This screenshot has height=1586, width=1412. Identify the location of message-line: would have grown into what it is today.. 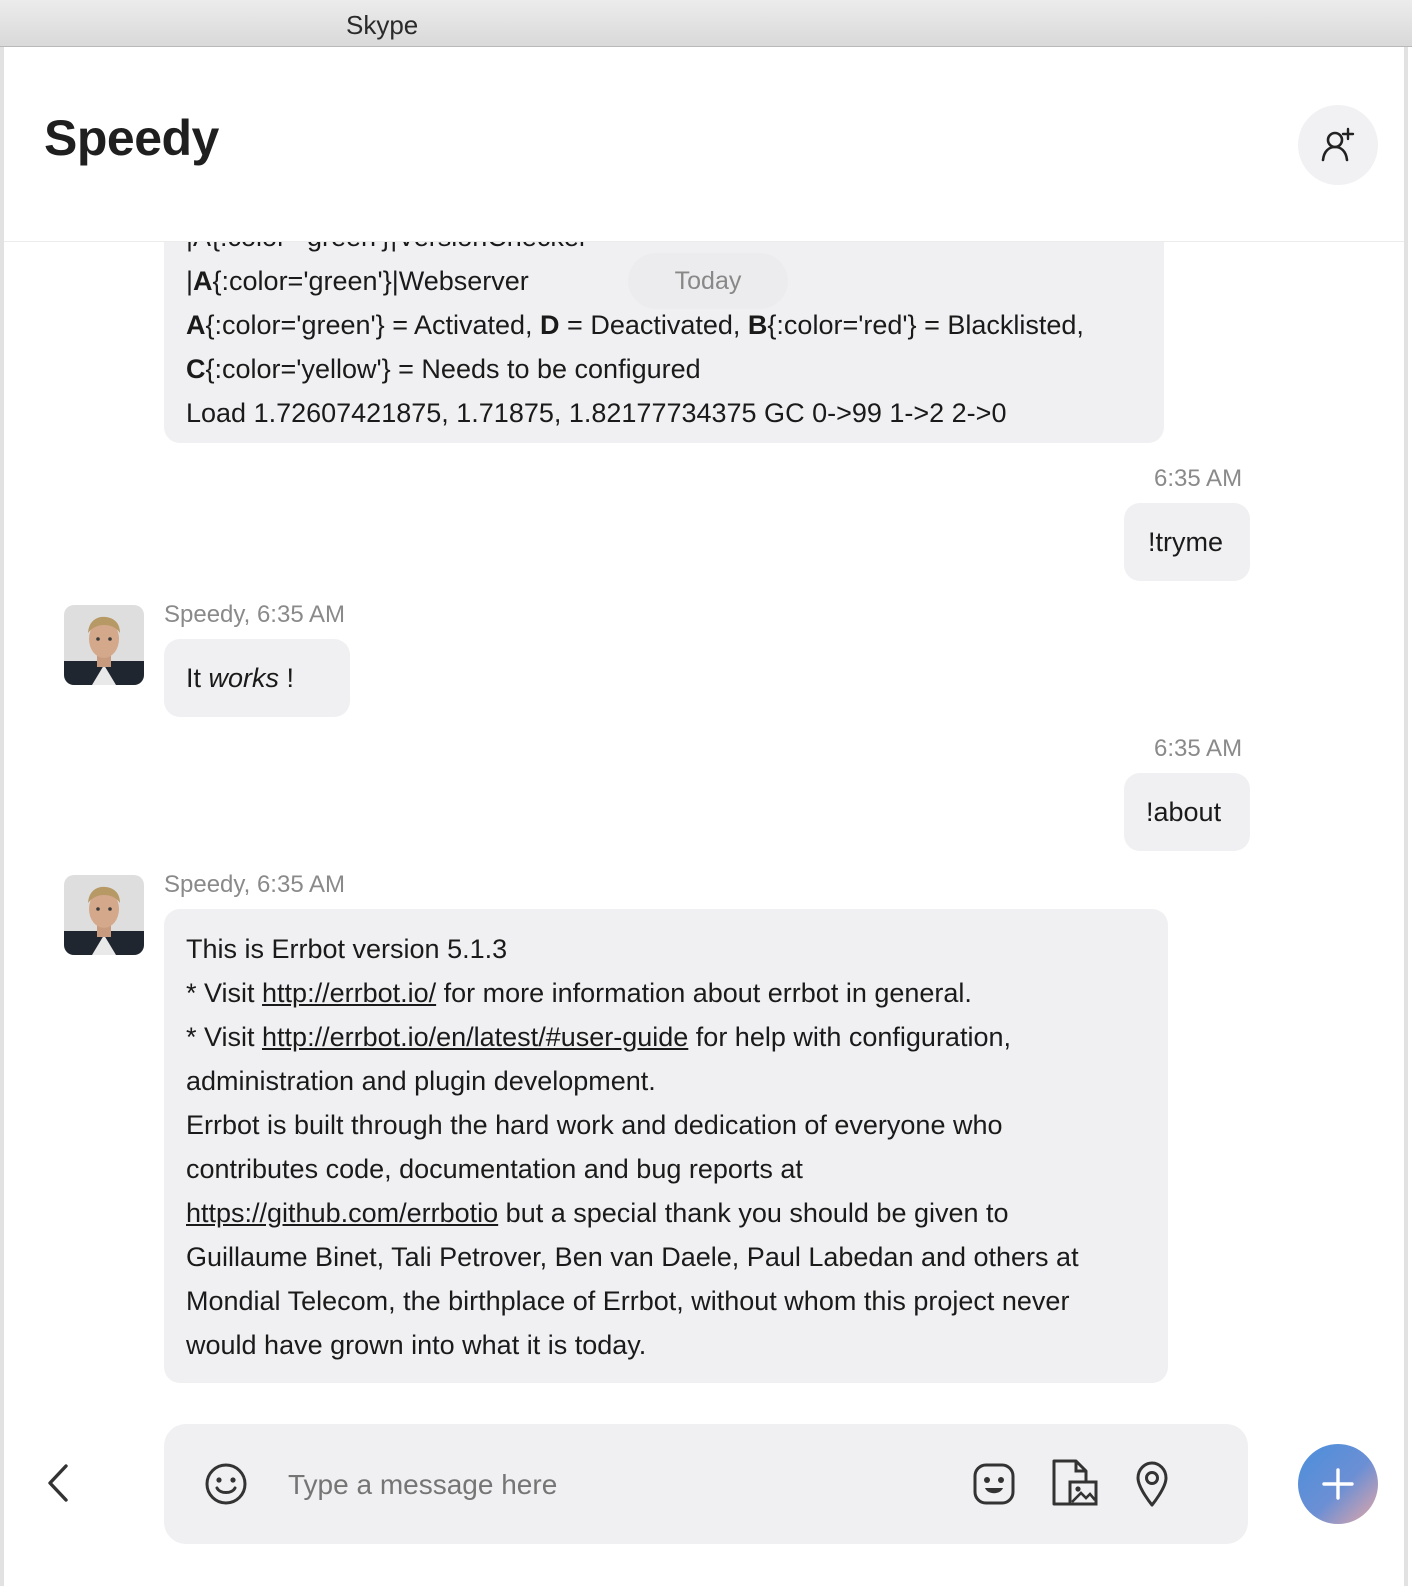
(416, 1345).